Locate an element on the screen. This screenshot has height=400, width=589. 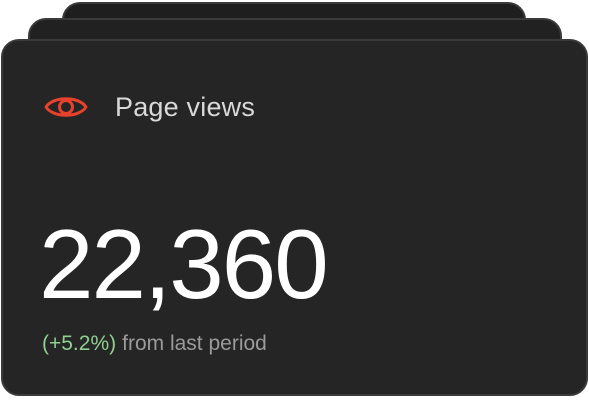
card-header: Page views is located at coordinates (149, 107).